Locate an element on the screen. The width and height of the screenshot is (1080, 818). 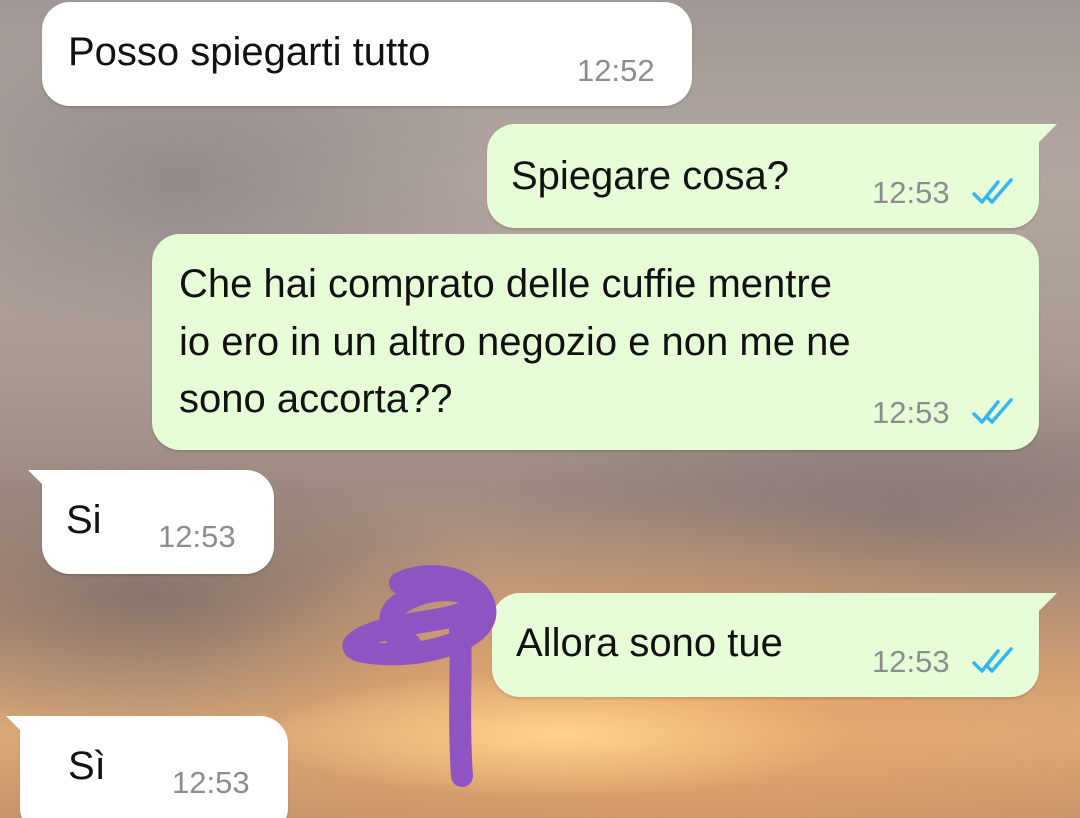
message-text: Sì is located at coordinates (87, 766).